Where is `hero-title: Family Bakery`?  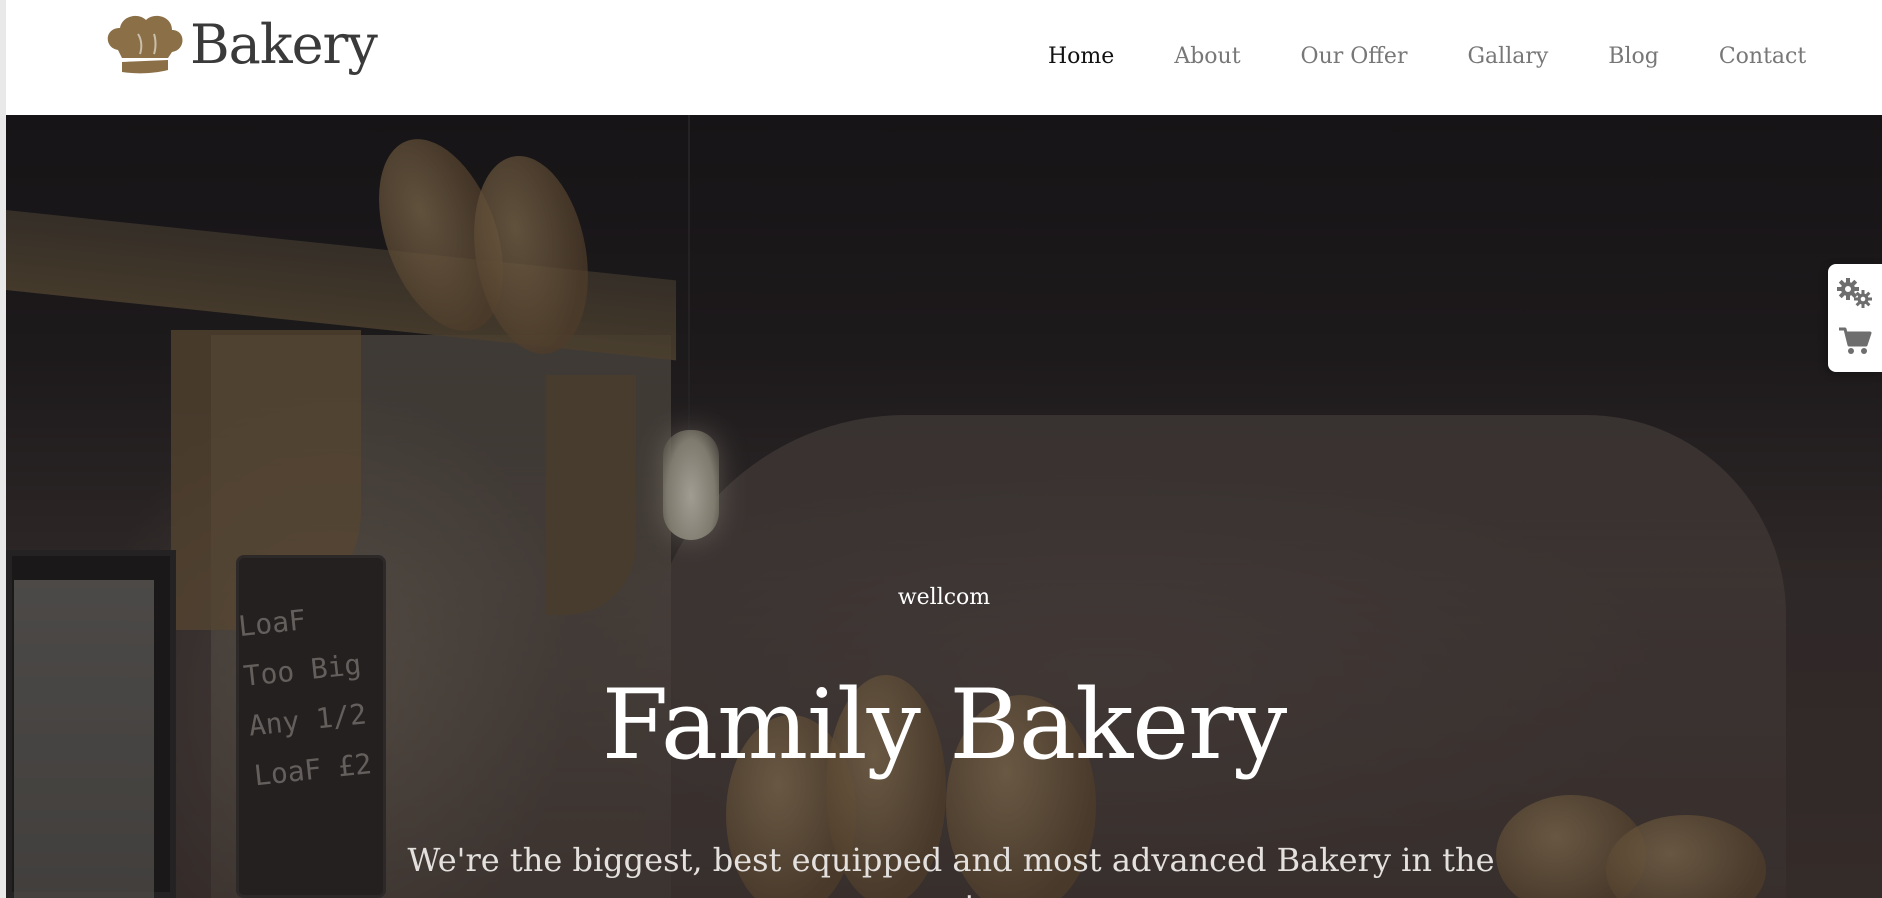
hero-title: Family Bakery is located at coordinates (944, 725).